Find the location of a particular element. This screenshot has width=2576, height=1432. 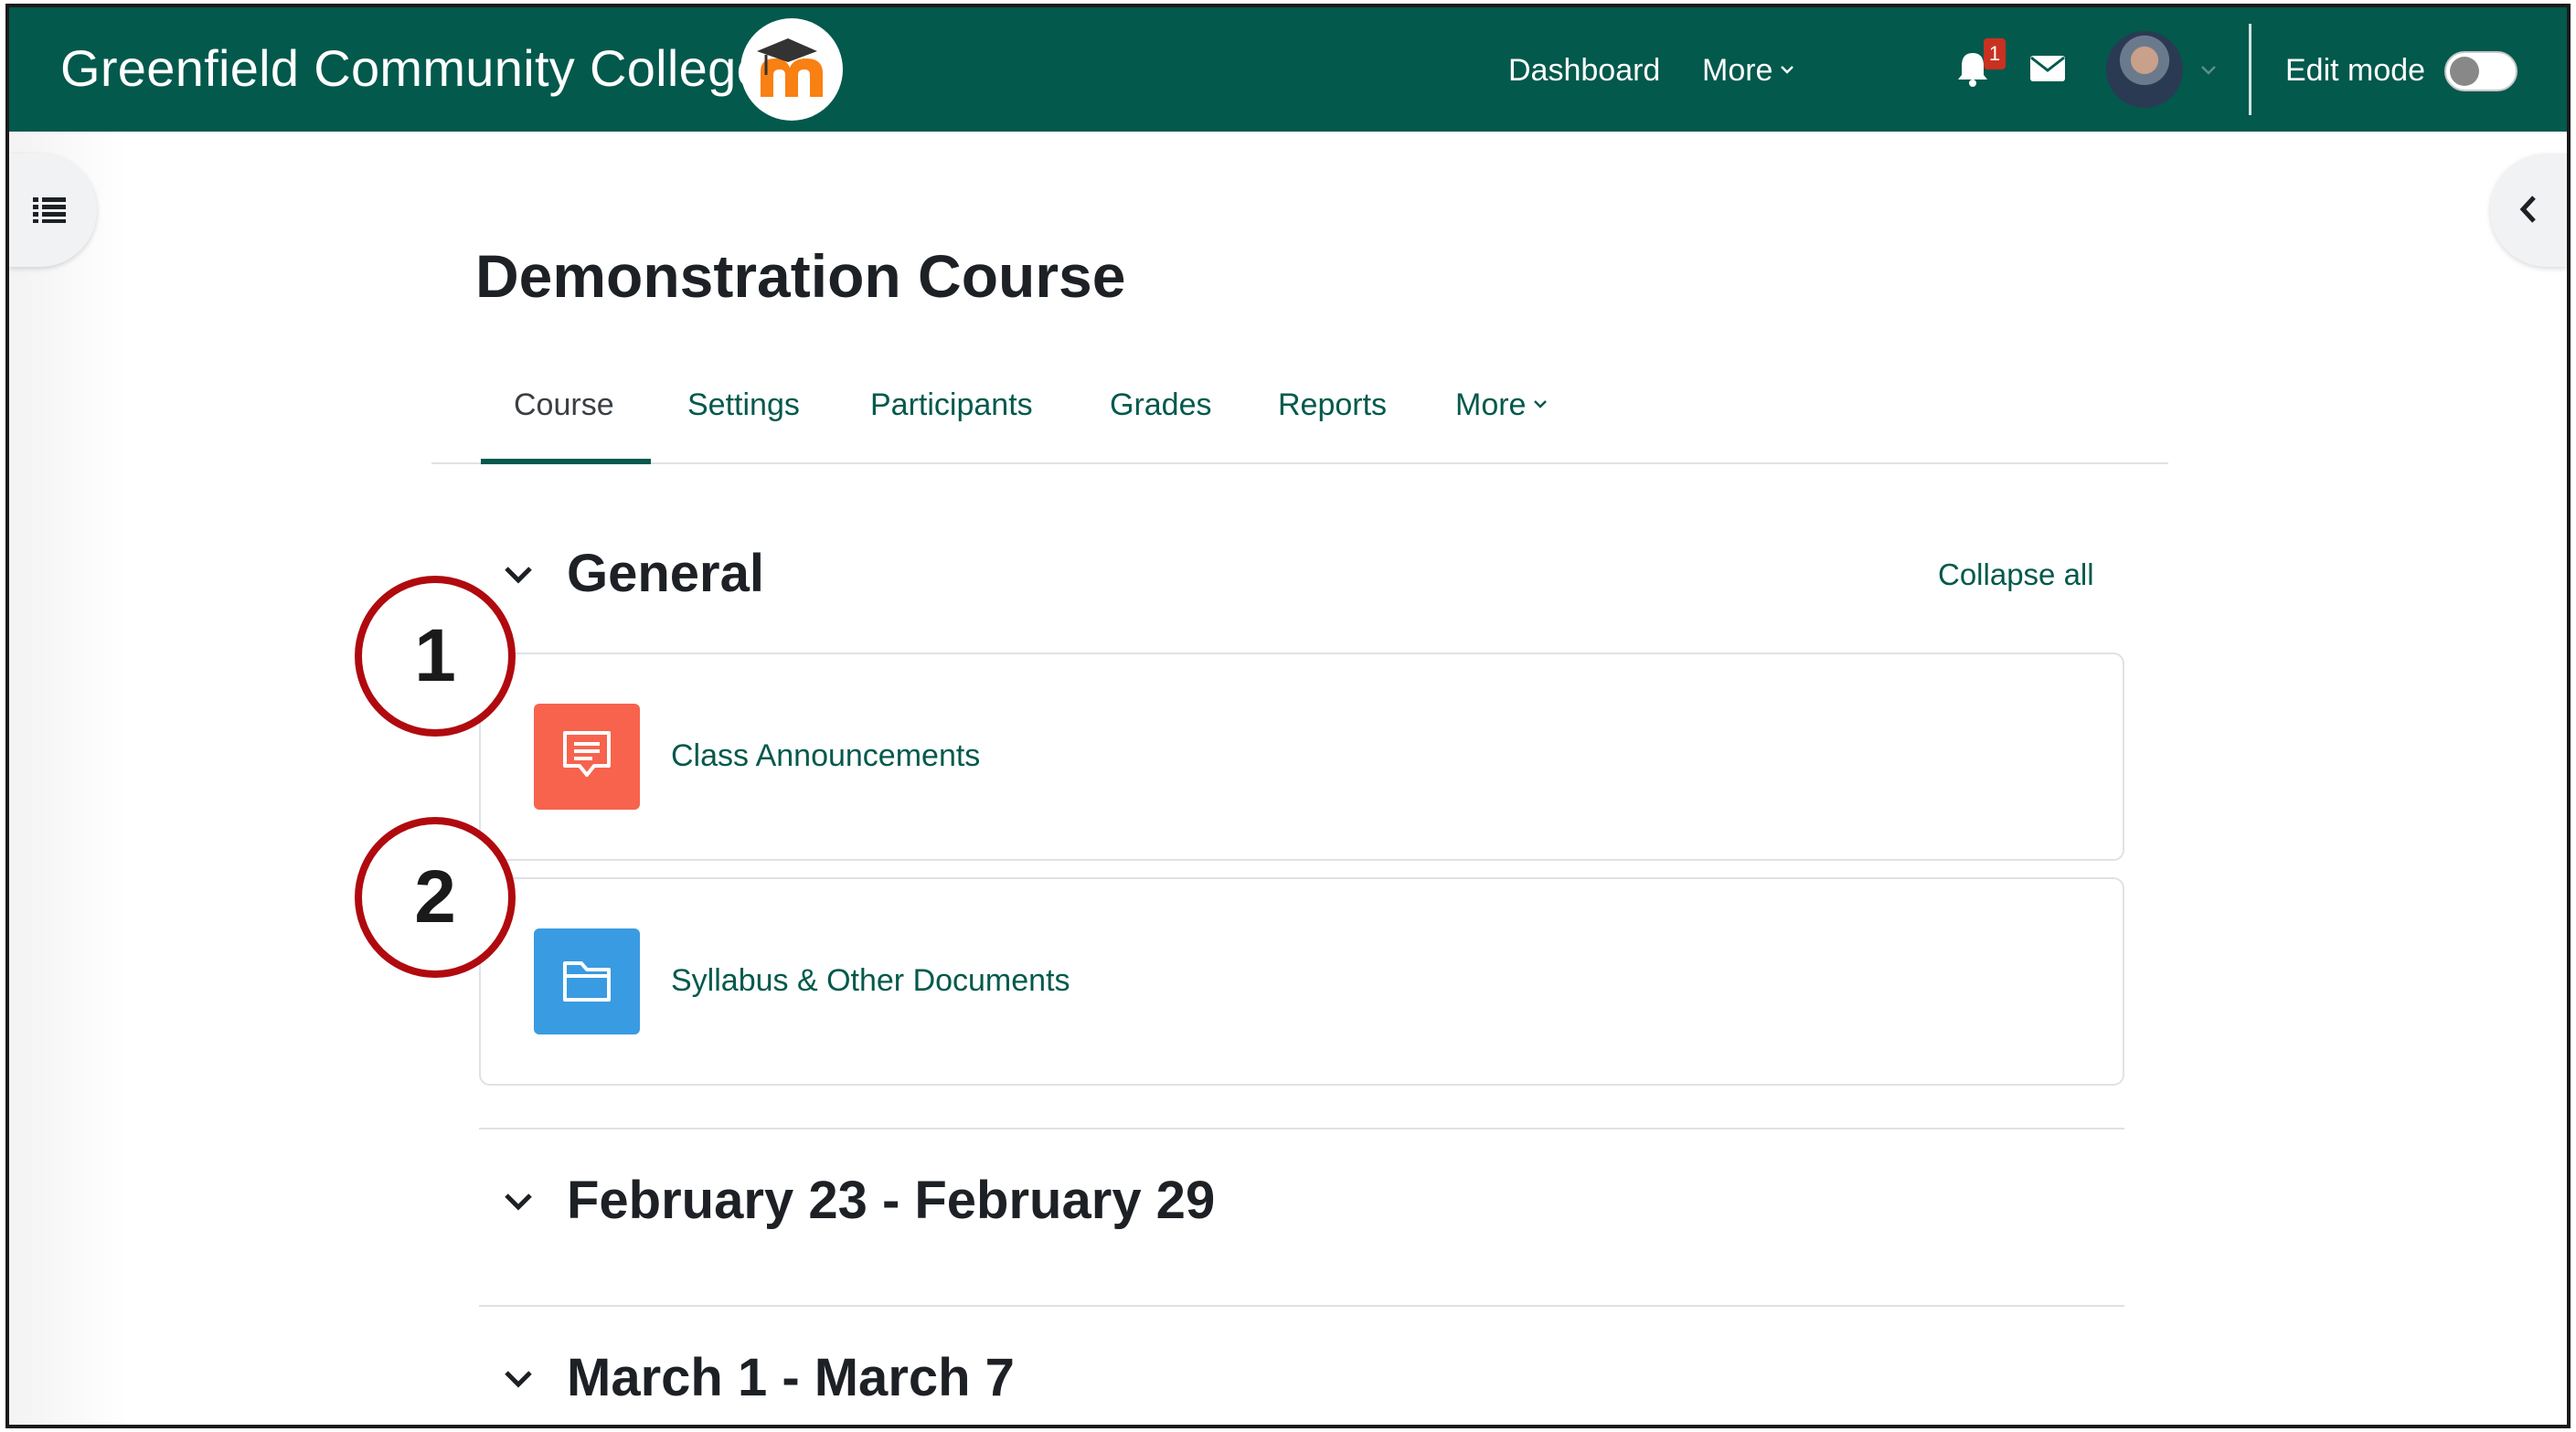

block-drawer-toggle is located at coordinates (2528, 210).